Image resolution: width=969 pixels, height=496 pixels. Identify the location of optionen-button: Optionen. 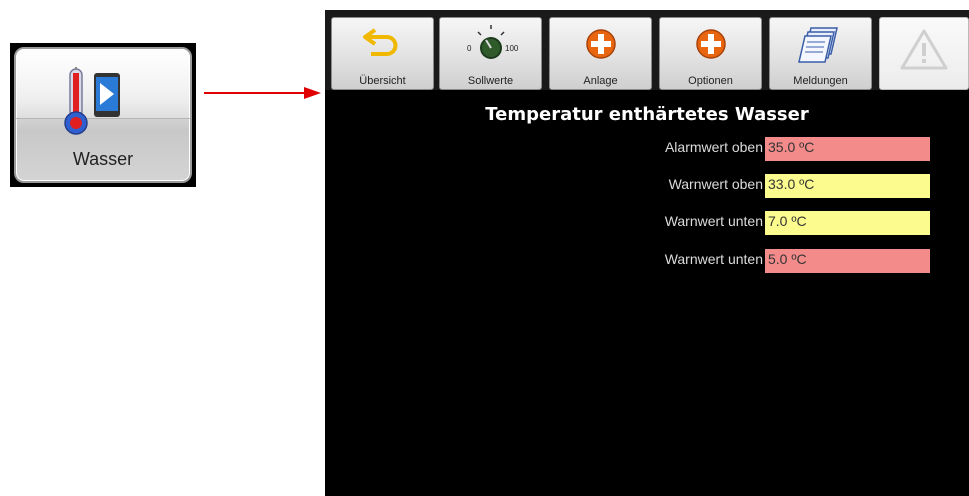
(710, 53).